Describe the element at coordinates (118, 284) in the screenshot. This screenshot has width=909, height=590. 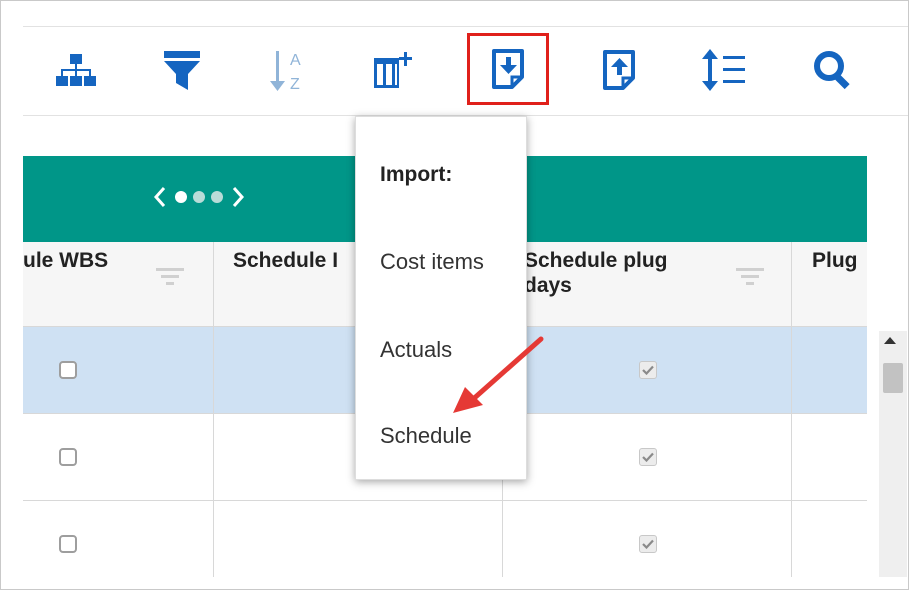
I see `column-header-wbs: ule WBS` at that location.